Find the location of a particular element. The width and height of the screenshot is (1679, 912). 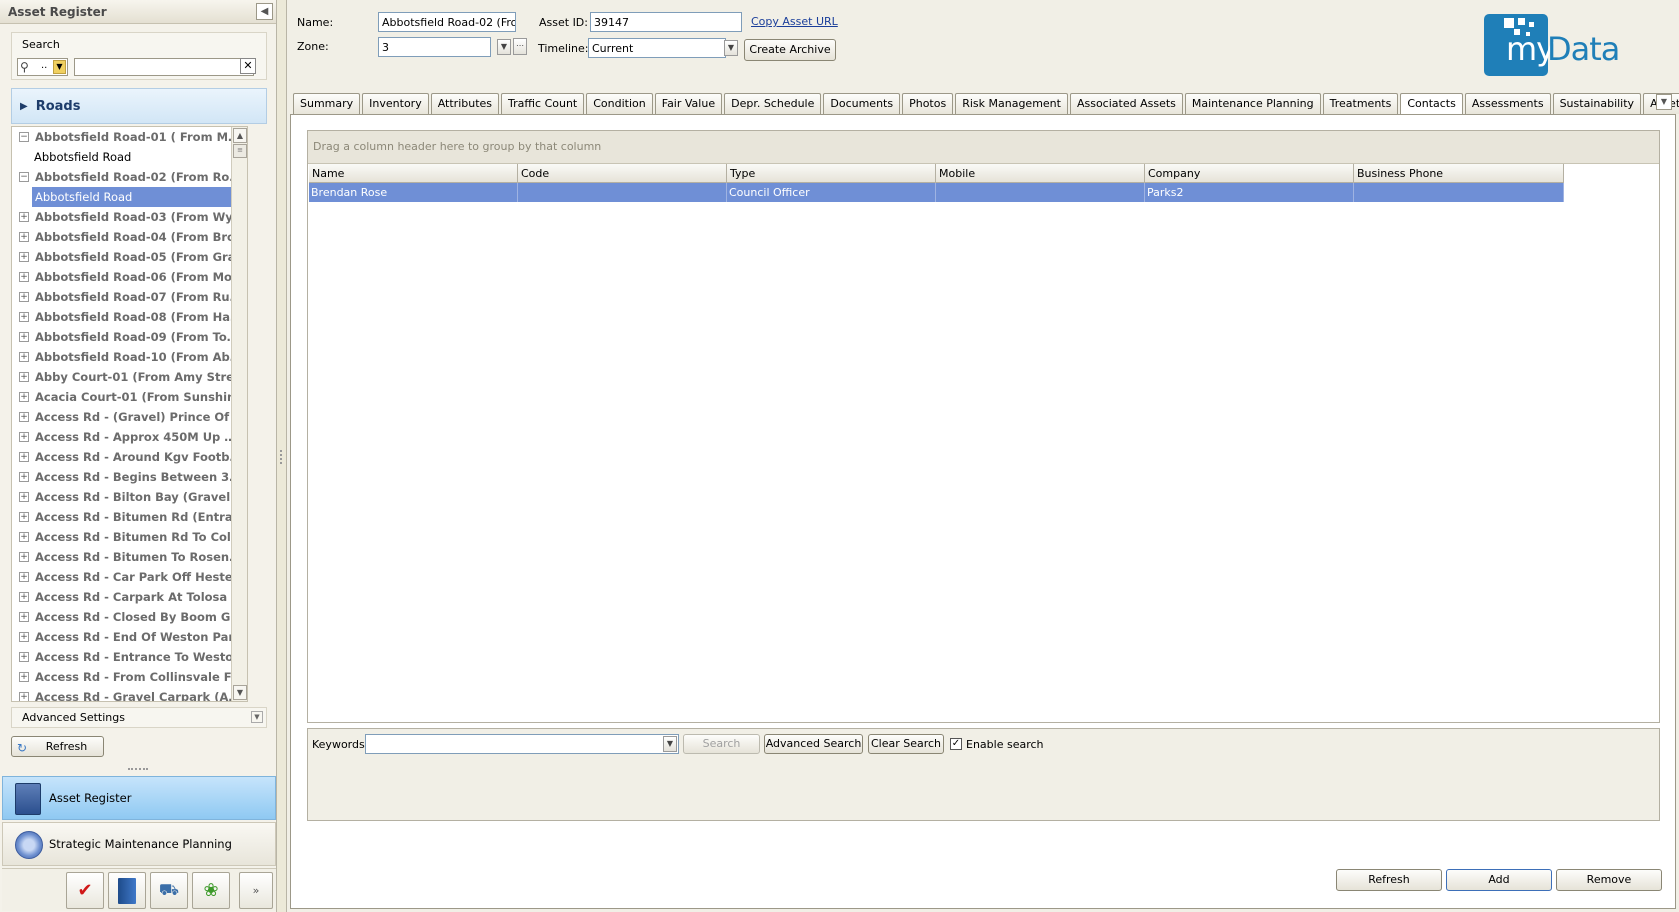

tree-item: + Access Rd - Bilton Bay (Gravel) is located at coordinates (129, 497).